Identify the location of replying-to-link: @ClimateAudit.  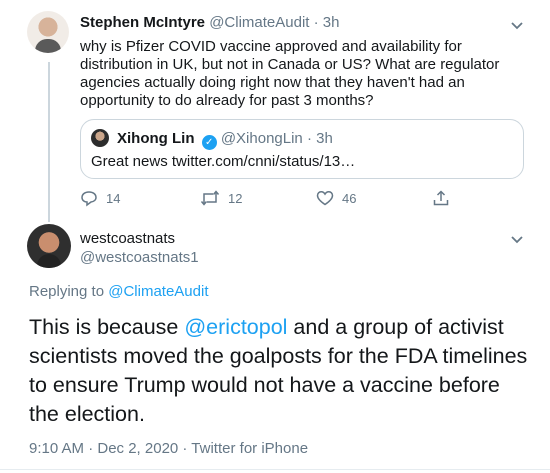
(158, 291).